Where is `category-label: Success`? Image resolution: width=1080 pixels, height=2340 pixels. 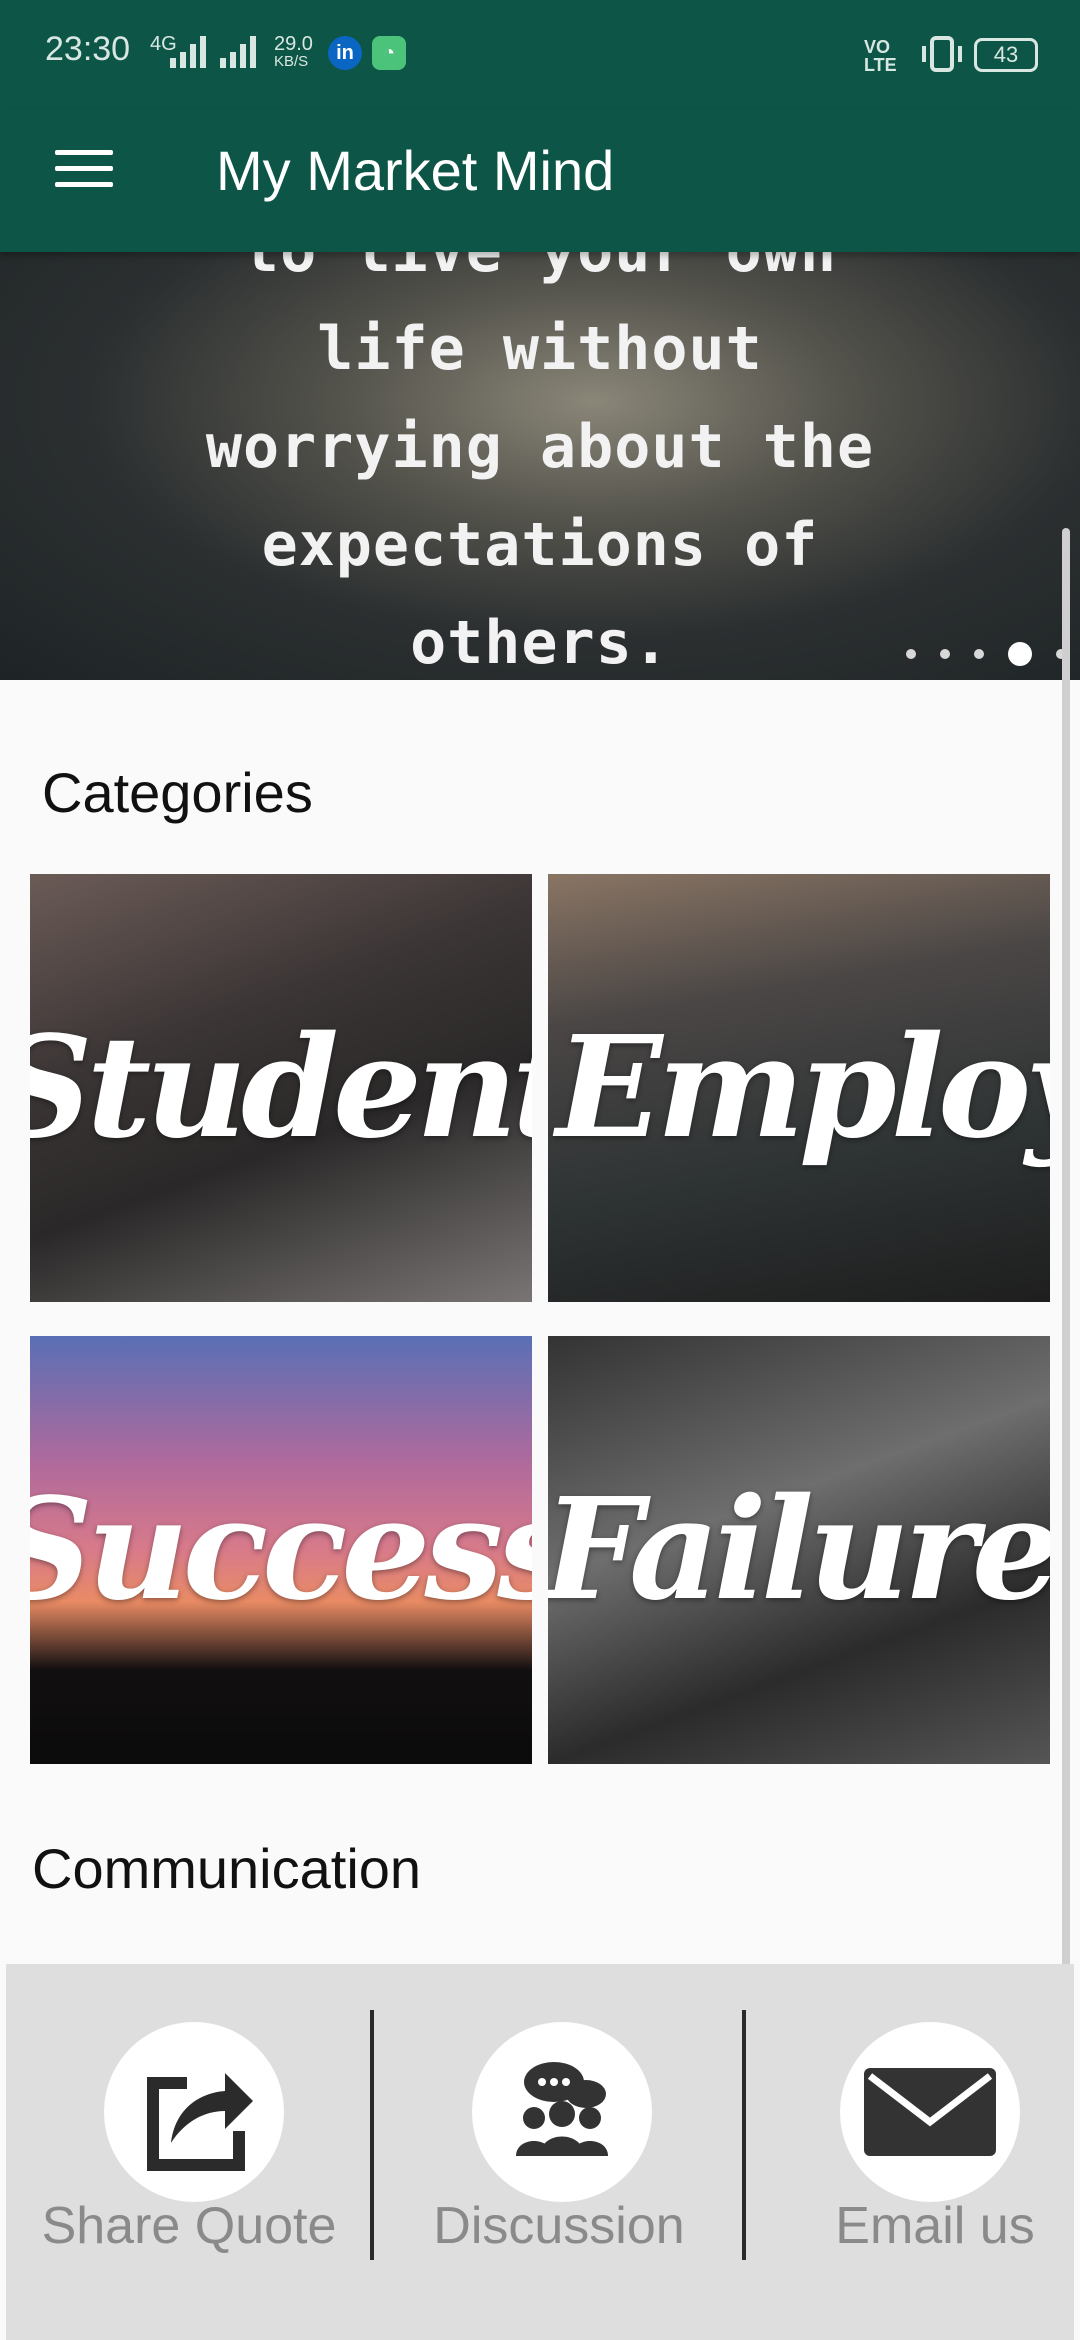
category-label: Success is located at coordinates (281, 1550).